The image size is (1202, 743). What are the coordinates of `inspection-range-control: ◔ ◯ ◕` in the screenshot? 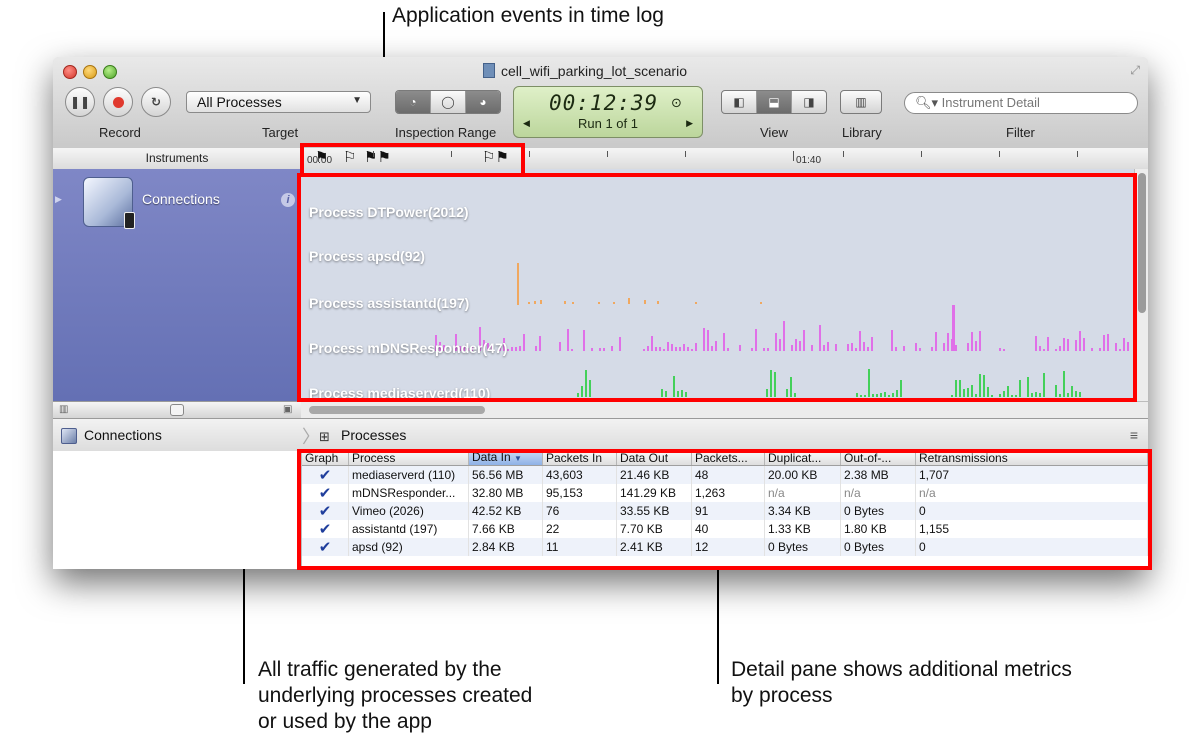 It's located at (448, 102).